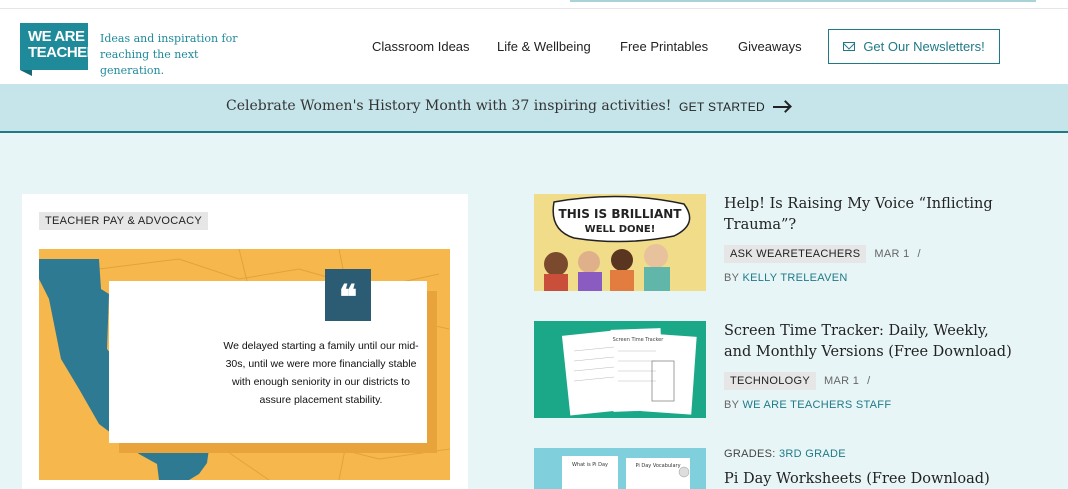  What do you see at coordinates (149, 62) in the screenshot?
I see `tagline-line2: reaching the next generation.` at bounding box center [149, 62].